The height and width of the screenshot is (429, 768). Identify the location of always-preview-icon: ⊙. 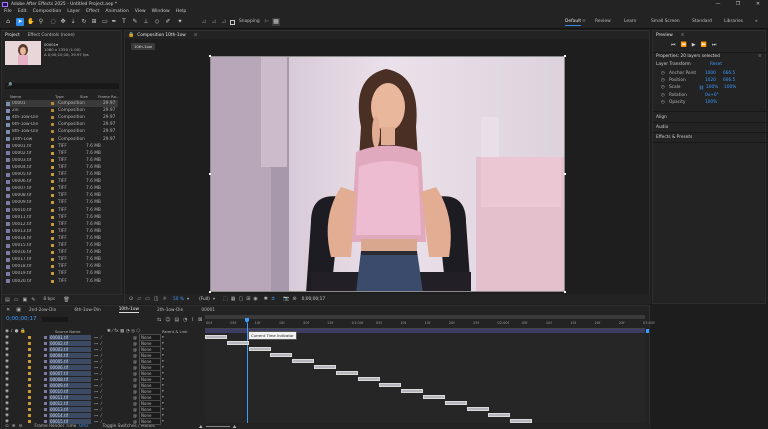
(131, 299).